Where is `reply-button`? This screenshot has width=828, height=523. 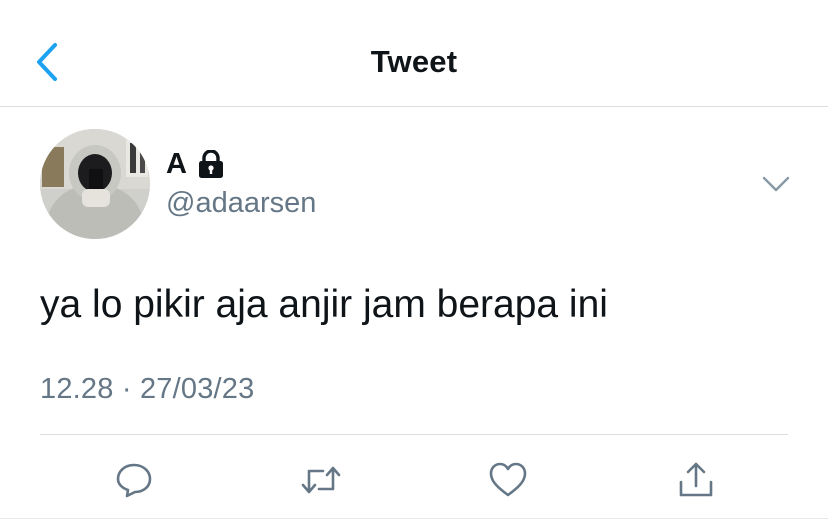
reply-button is located at coordinates (134, 480).